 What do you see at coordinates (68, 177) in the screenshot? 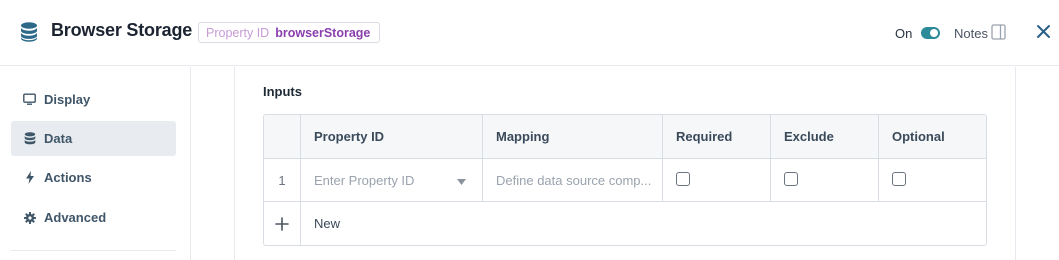
I see `sidebar-item-label: Actions` at bounding box center [68, 177].